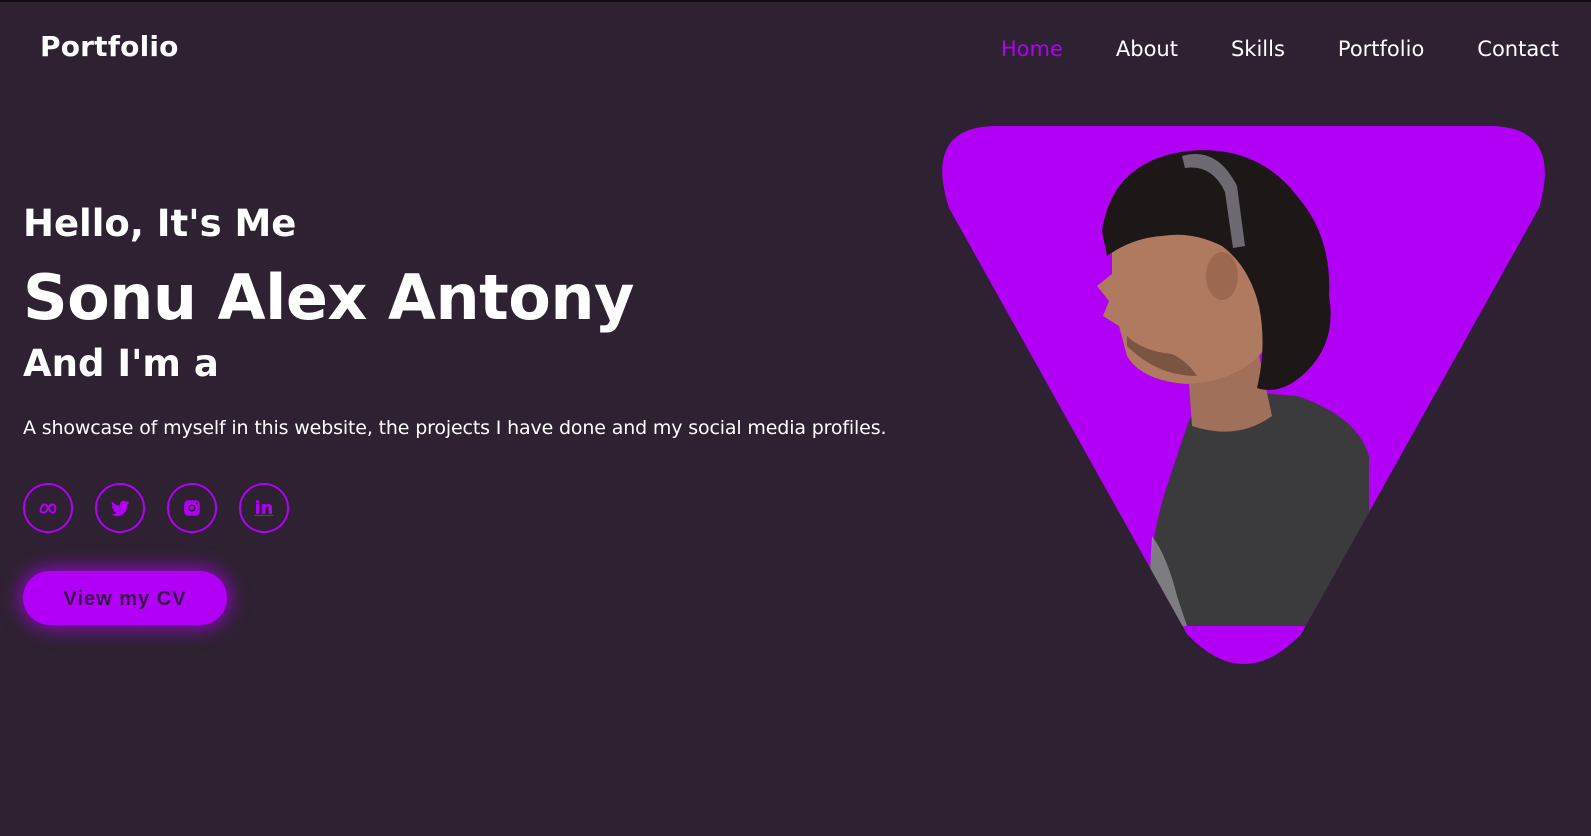 This screenshot has width=1591, height=836. I want to click on twitter-link, so click(120, 508).